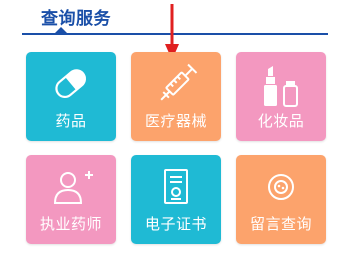 The height and width of the screenshot is (256, 351). What do you see at coordinates (70, 224) in the screenshot?
I see `tile-label: 执业药师` at bounding box center [70, 224].